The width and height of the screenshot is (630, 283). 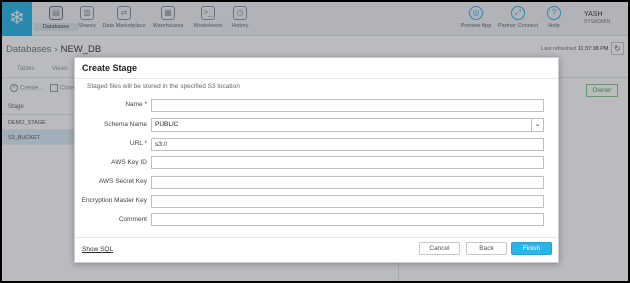 What do you see at coordinates (167, 124) in the screenshot?
I see `schema-name-value: PUBLIC` at bounding box center [167, 124].